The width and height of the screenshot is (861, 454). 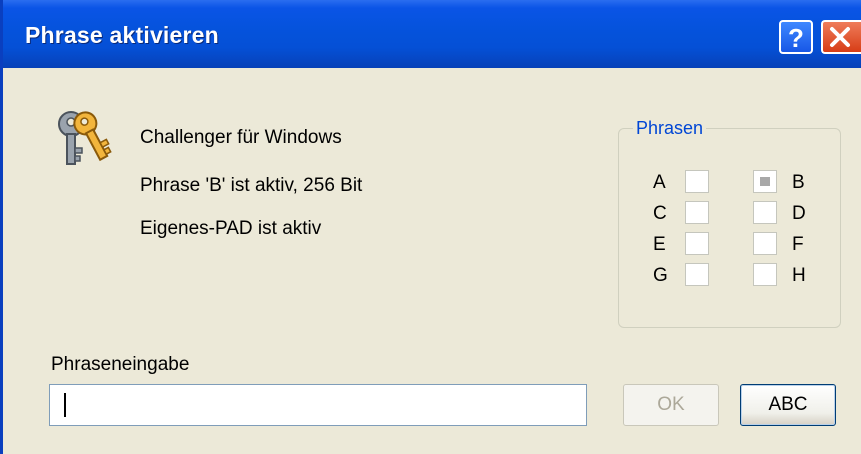 What do you see at coordinates (670, 128) in the screenshot?
I see `phrasen-legend: Phrasen` at bounding box center [670, 128].